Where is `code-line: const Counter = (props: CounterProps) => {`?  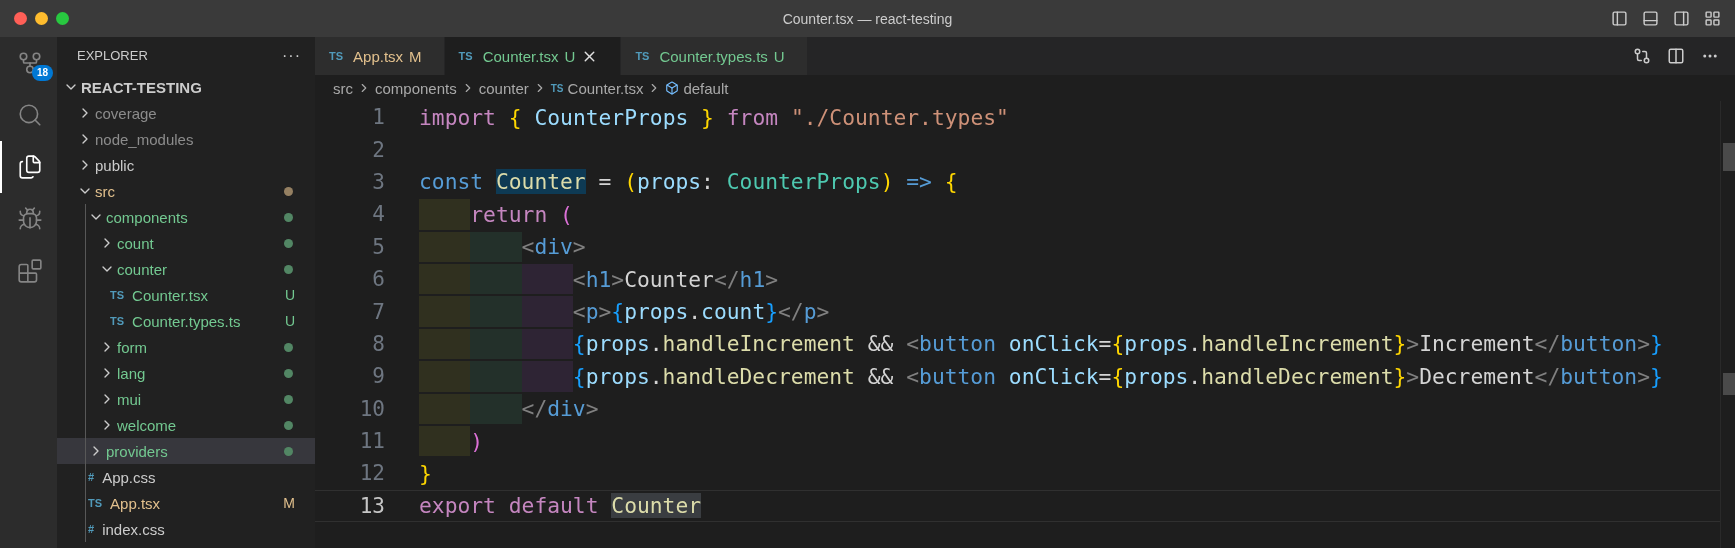
code-line: const Counter = (props: CounterProps) => { is located at coordinates (688, 182).